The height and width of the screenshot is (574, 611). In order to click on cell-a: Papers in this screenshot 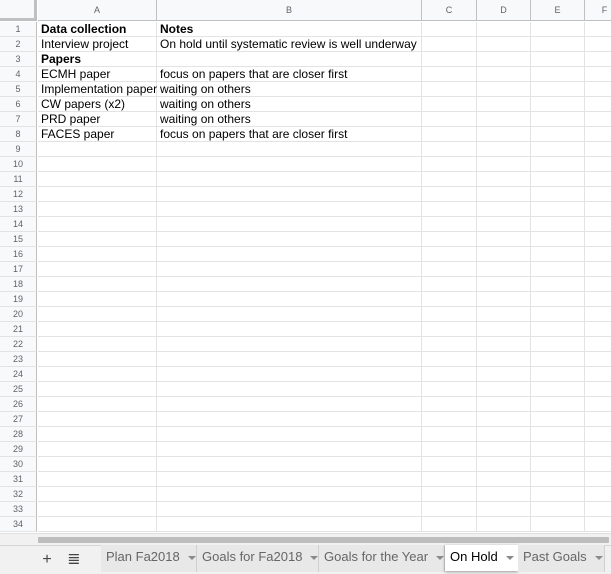, I will do `click(97, 59)`.